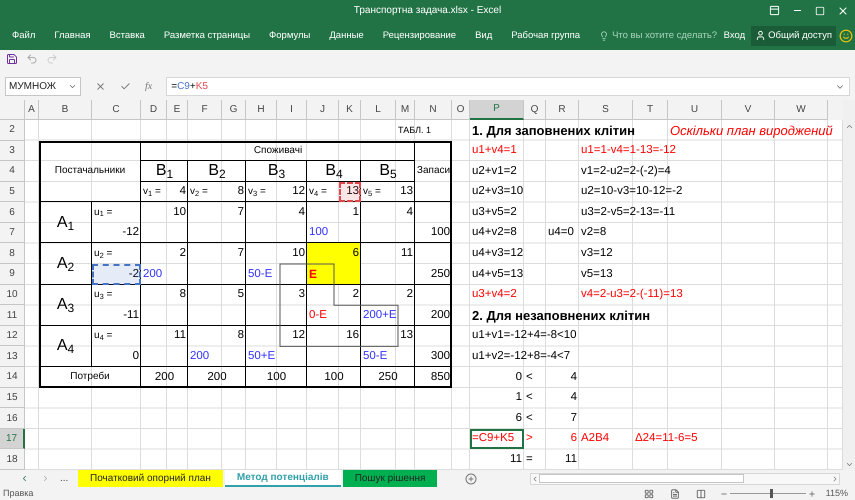 The width and height of the screenshot is (855, 500). I want to click on zoom-thumb, so click(772, 493).